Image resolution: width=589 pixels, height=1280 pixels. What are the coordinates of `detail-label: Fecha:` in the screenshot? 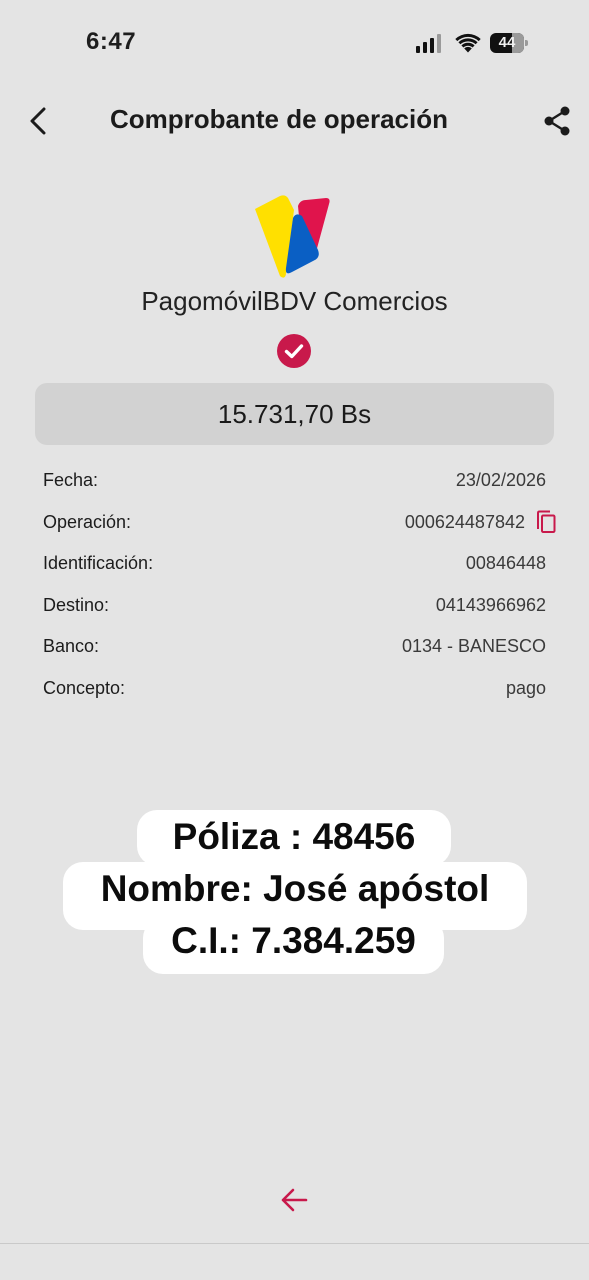 It's located at (71, 480).